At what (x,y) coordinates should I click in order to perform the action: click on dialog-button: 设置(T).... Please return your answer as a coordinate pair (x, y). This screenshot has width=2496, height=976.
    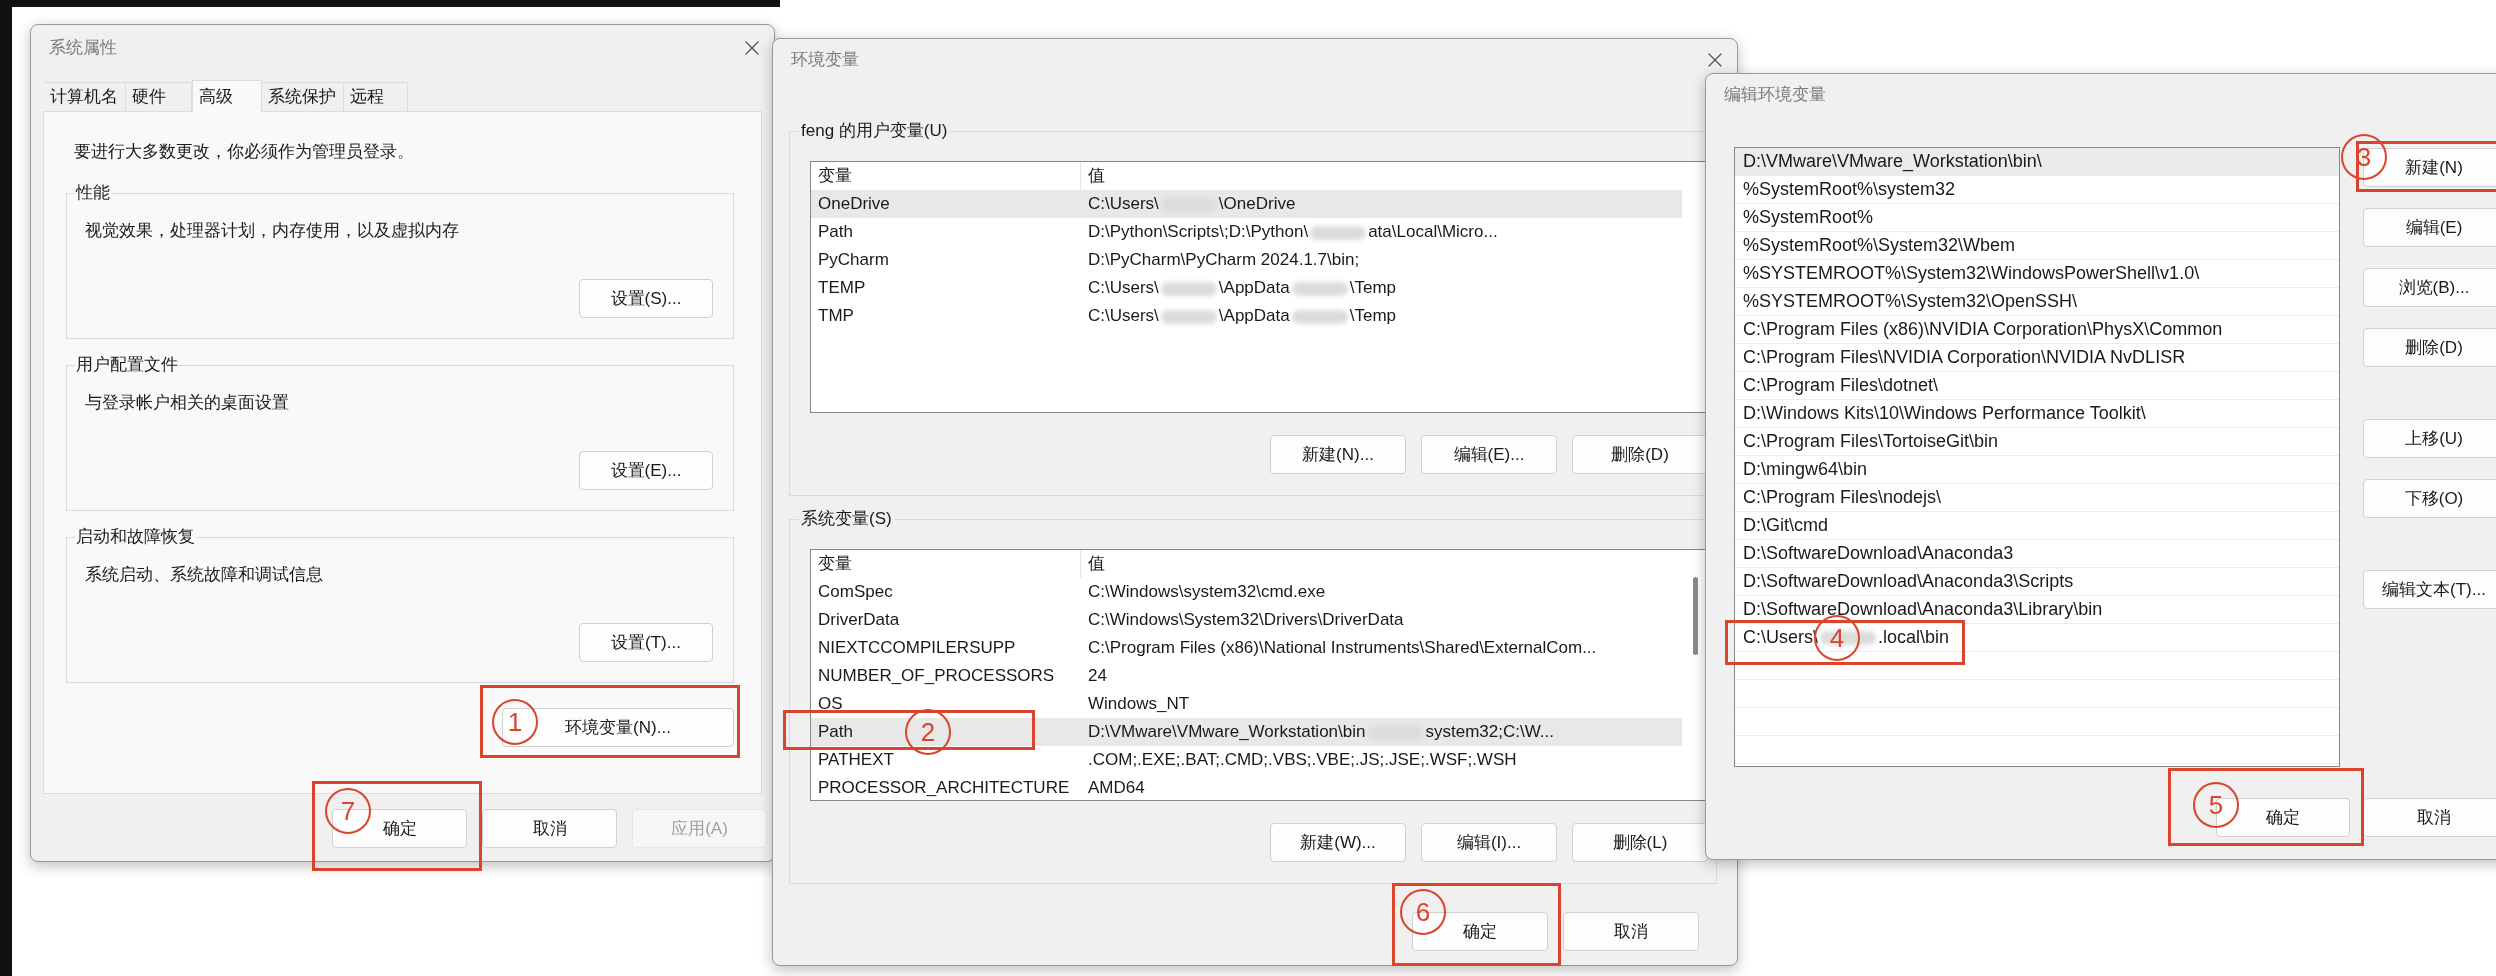
    Looking at the image, I should click on (646, 642).